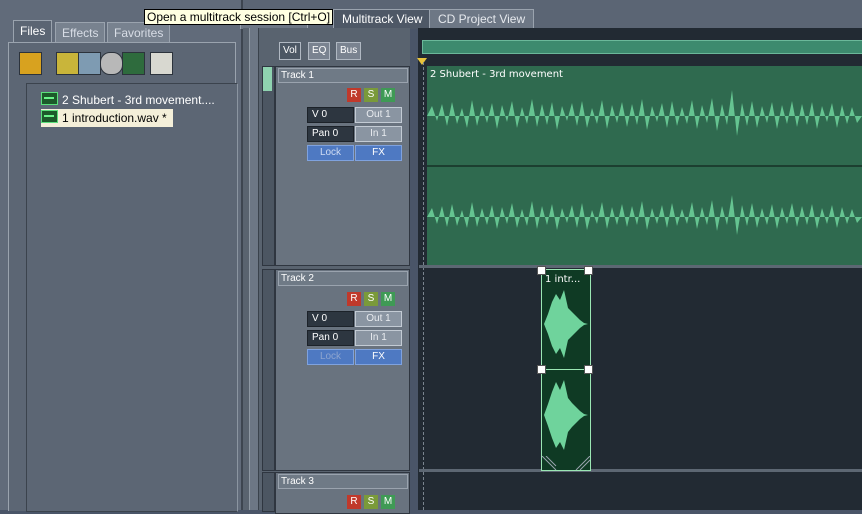 Image resolution: width=862 pixels, height=514 pixels. What do you see at coordinates (133, 63) in the screenshot?
I see `waveform-view-icon` at bounding box center [133, 63].